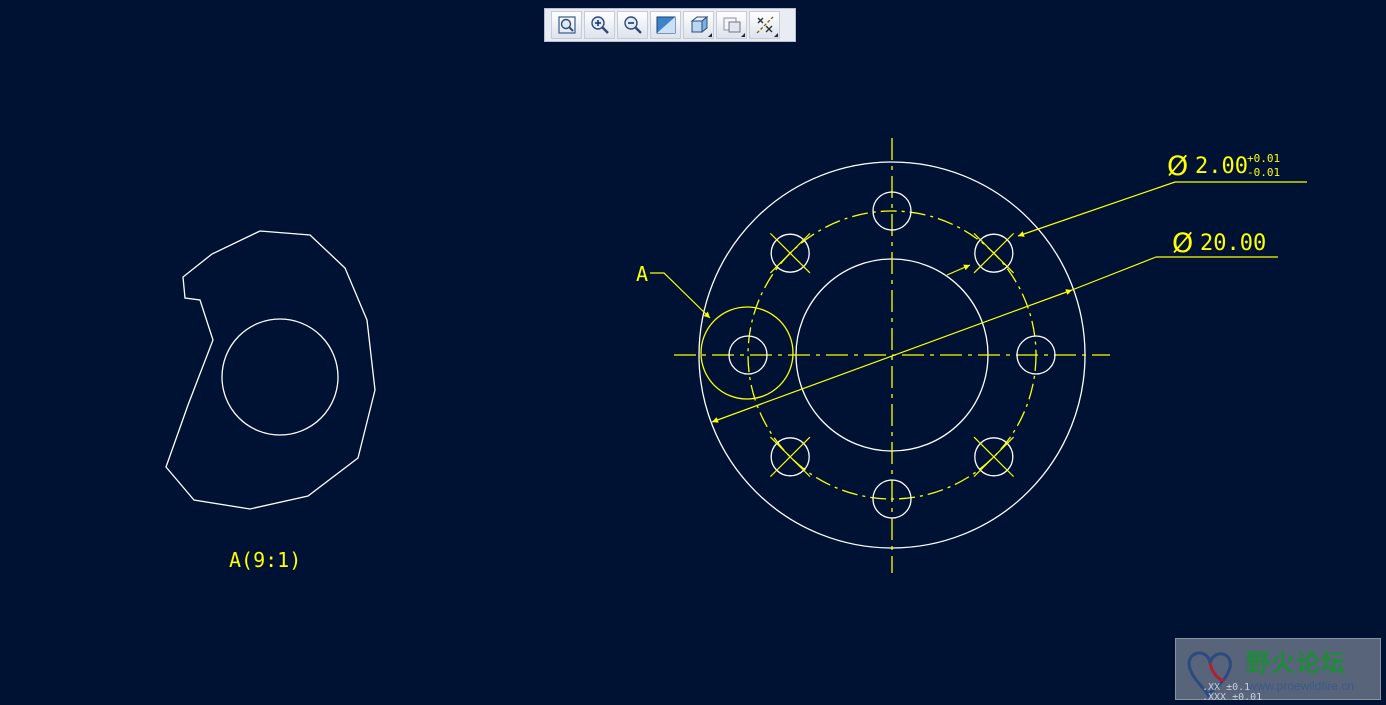 The height and width of the screenshot is (705, 1386). Describe the element at coordinates (1263, 158) in the screenshot. I see `hole-dim-tol-upper: +0.01` at that location.